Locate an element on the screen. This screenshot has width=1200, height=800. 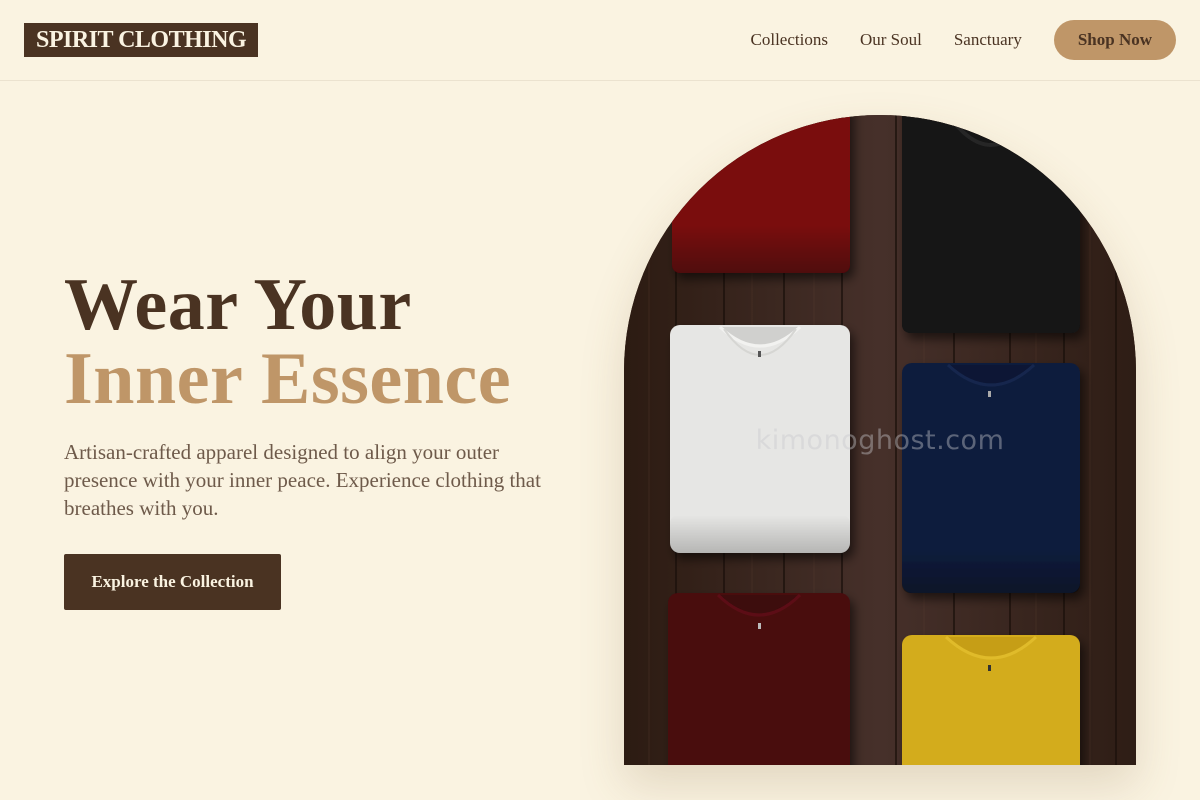
yellow-shirt is located at coordinates (991, 700).